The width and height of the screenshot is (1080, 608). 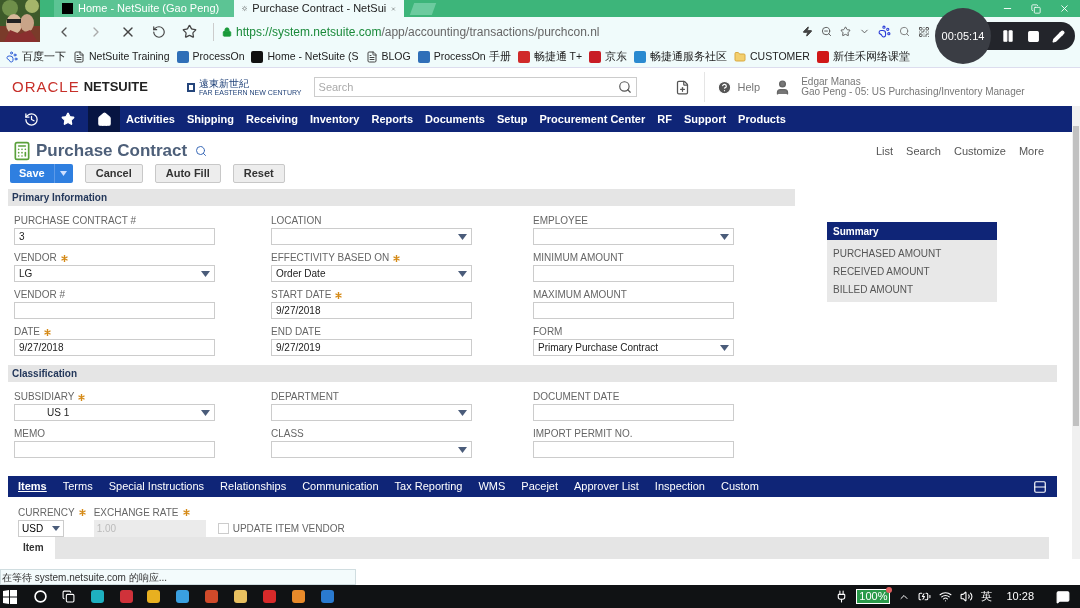 I want to click on bookmark: CUSTOMER, so click(x=772, y=56).